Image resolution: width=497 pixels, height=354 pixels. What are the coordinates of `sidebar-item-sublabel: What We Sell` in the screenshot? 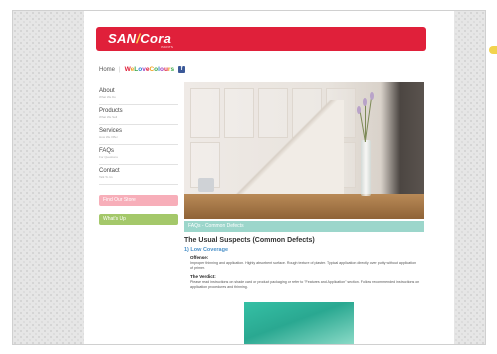 It's located at (108, 117).